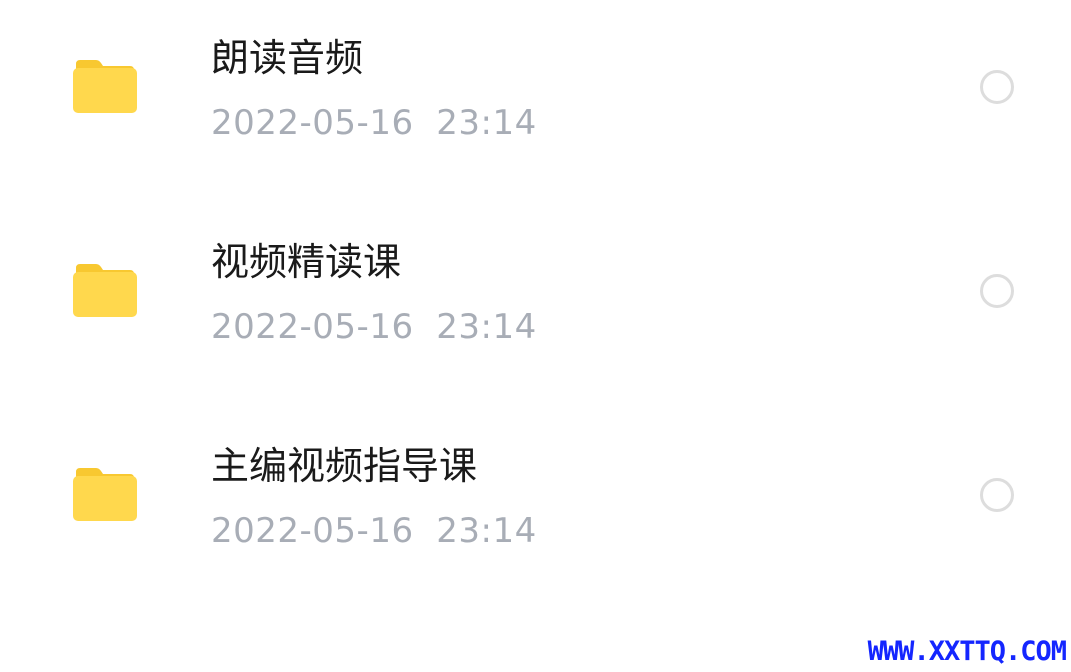 The image size is (1071, 672). What do you see at coordinates (306, 262) in the screenshot?
I see `file-name: 视频精读课` at bounding box center [306, 262].